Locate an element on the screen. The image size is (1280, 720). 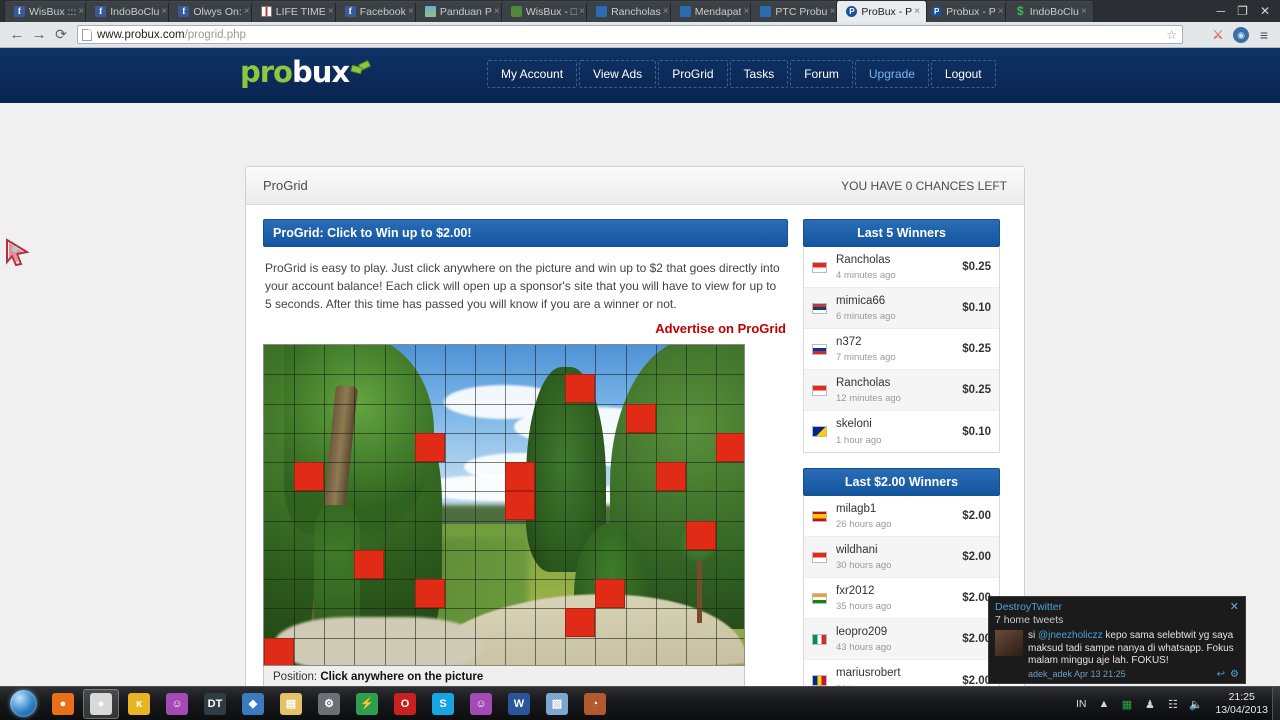
show-hidden-icons: ▲ is located at coordinates (1103, 704).